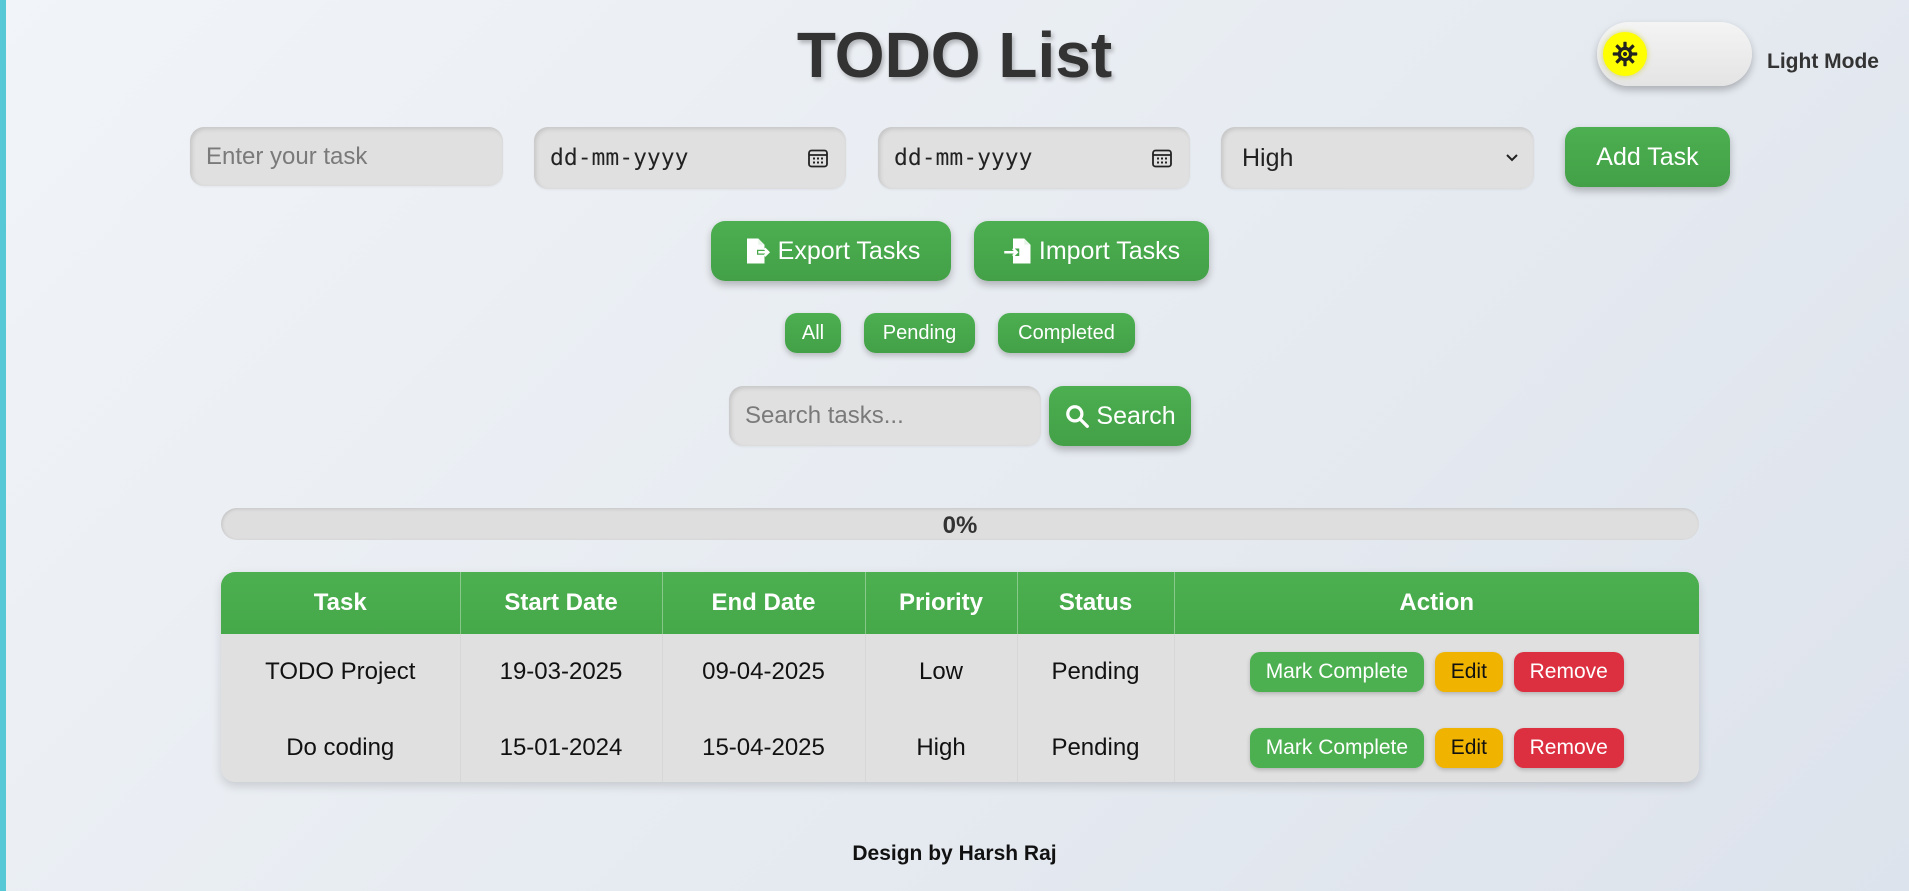 The height and width of the screenshot is (891, 1909). What do you see at coordinates (3, 445) in the screenshot?
I see `left-edge-accent` at bounding box center [3, 445].